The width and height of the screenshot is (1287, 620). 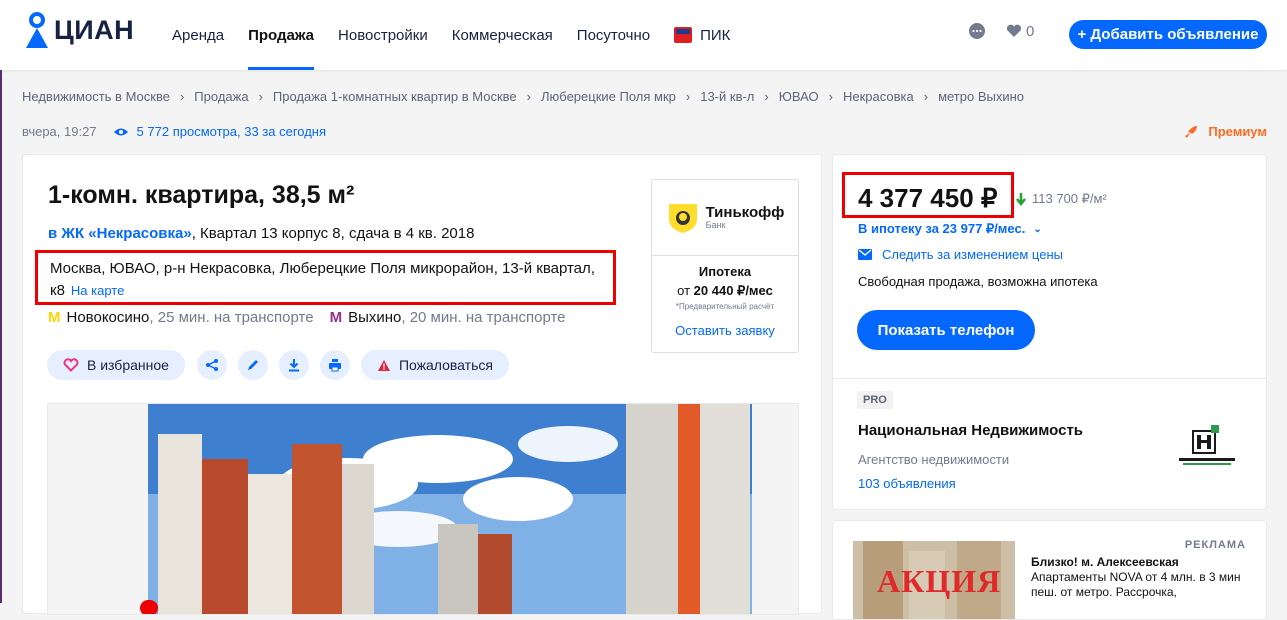 What do you see at coordinates (1049, 378) in the screenshot?
I see `divider` at bounding box center [1049, 378].